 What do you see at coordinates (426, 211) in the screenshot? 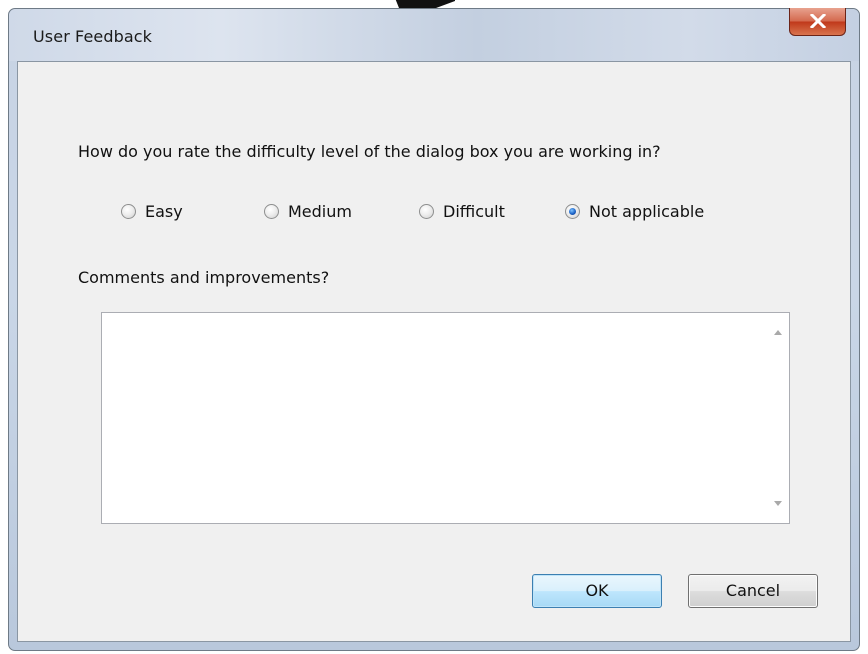
I see `radio-button-difficult` at bounding box center [426, 211].